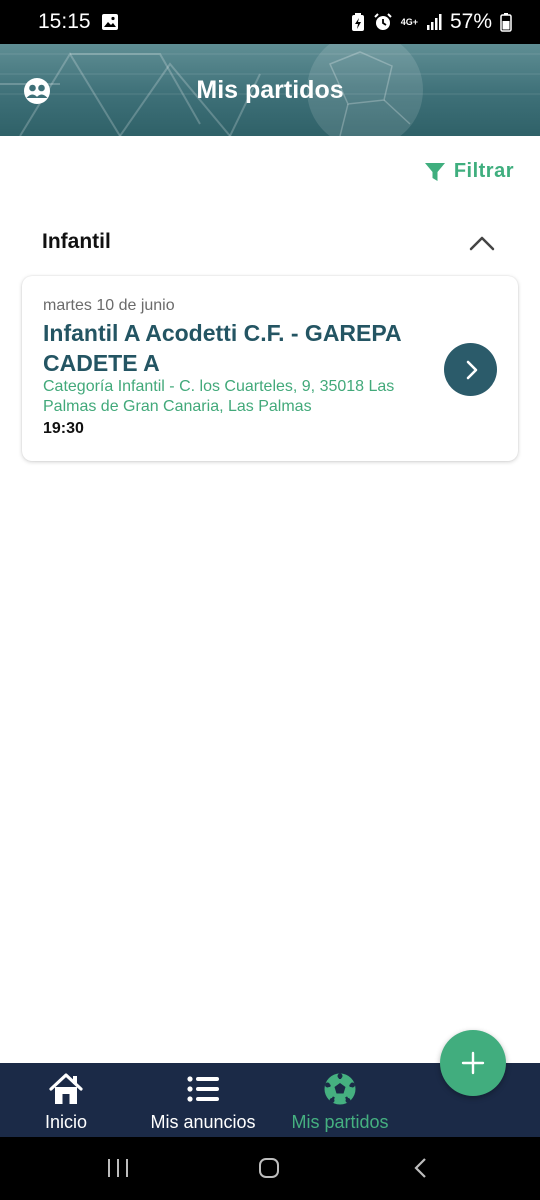 This screenshot has height=1200, width=540. I want to click on recent-apps-button, so click(118, 1170).